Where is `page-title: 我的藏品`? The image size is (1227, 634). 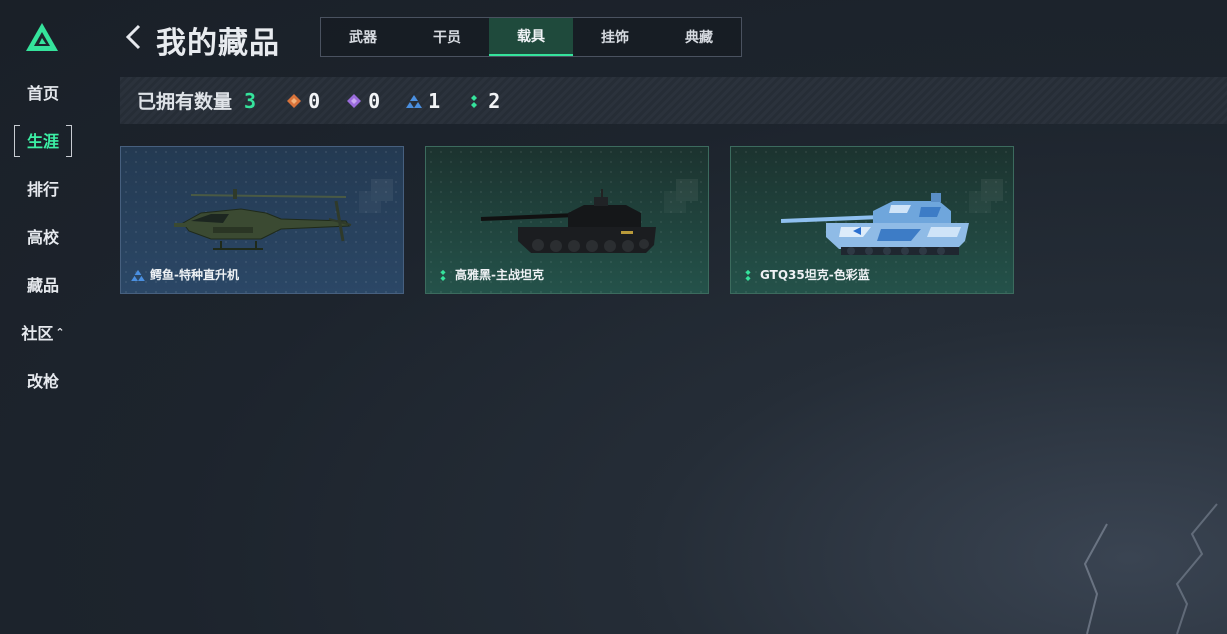 page-title: 我的藏品 is located at coordinates (218, 43).